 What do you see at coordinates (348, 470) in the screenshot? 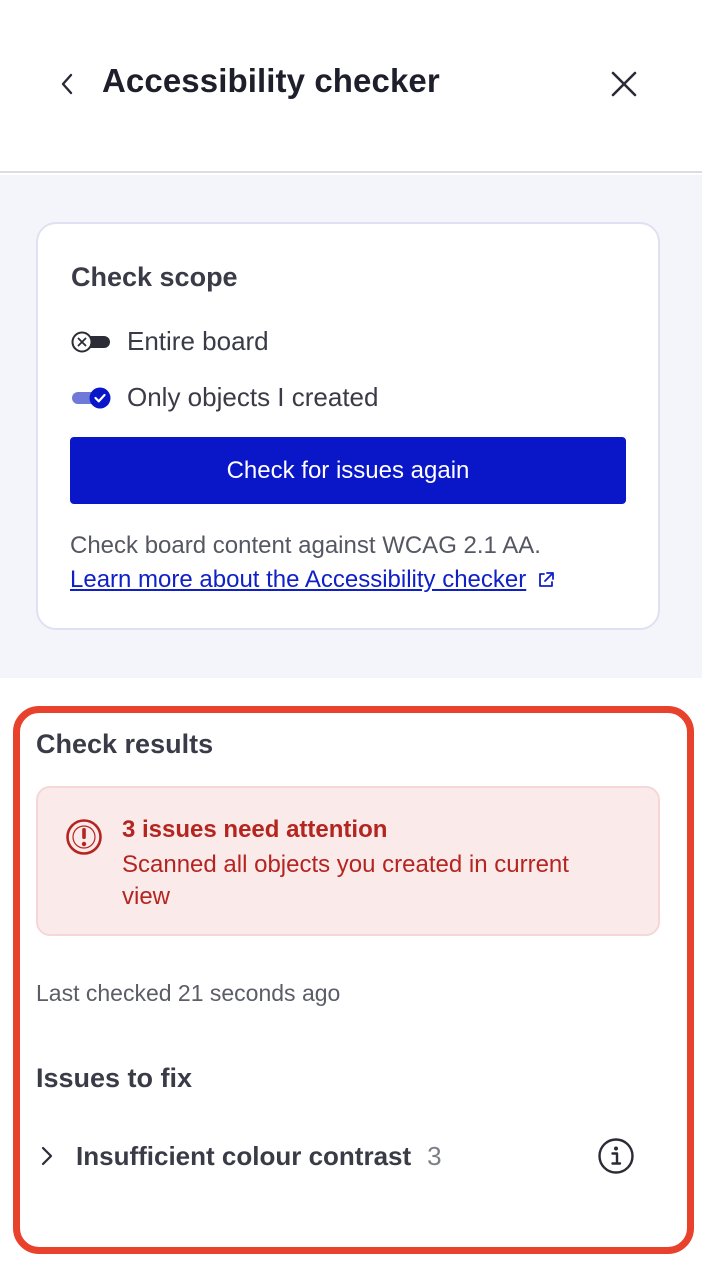
I see `check-again-button: Check for issues again` at bounding box center [348, 470].